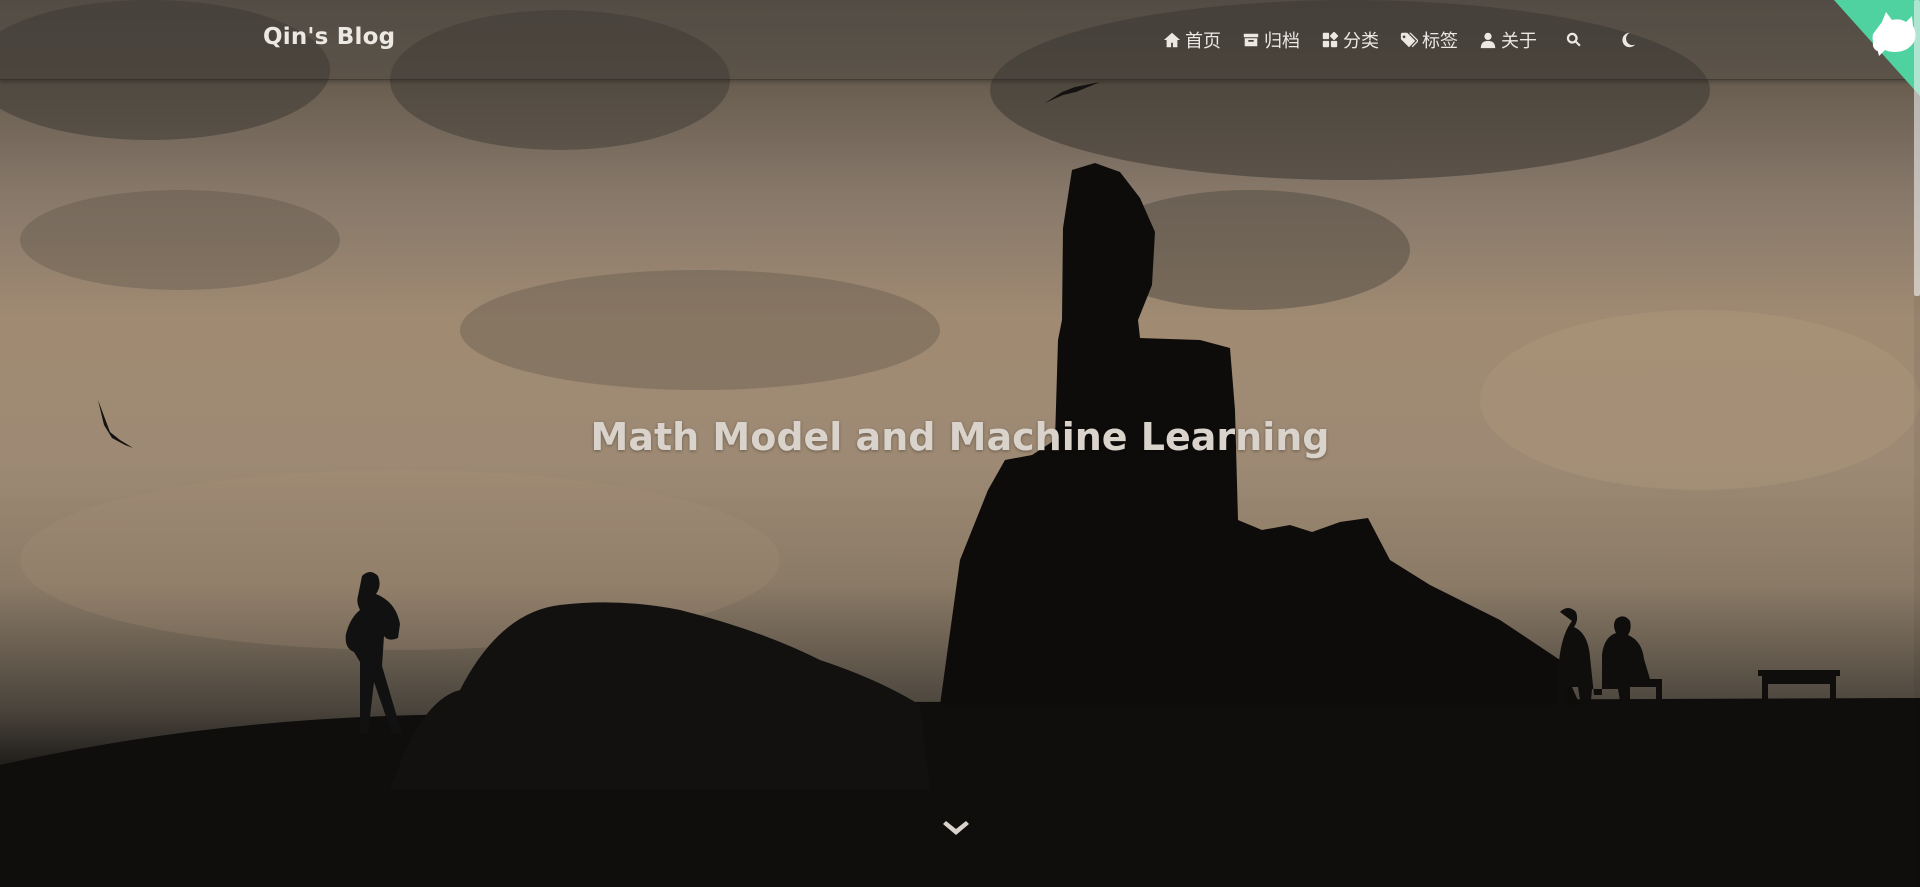 This screenshot has width=1920, height=887. I want to click on home-icon, so click(1172, 40).